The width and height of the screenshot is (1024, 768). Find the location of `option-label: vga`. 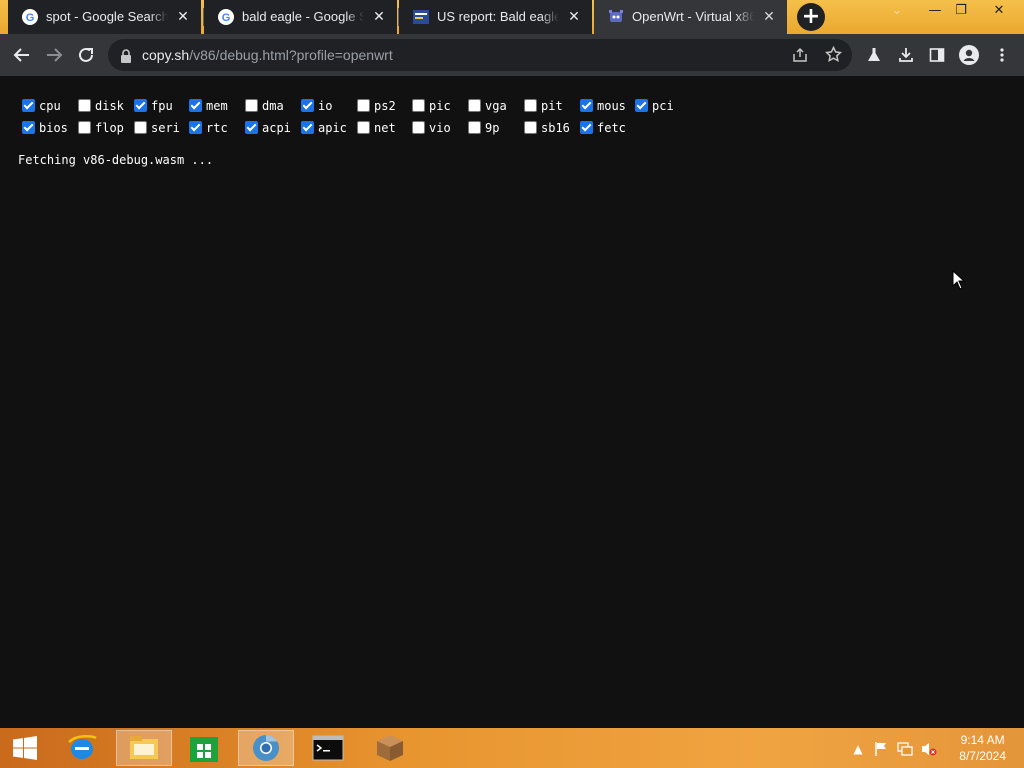

option-label: vga is located at coordinates (496, 106).